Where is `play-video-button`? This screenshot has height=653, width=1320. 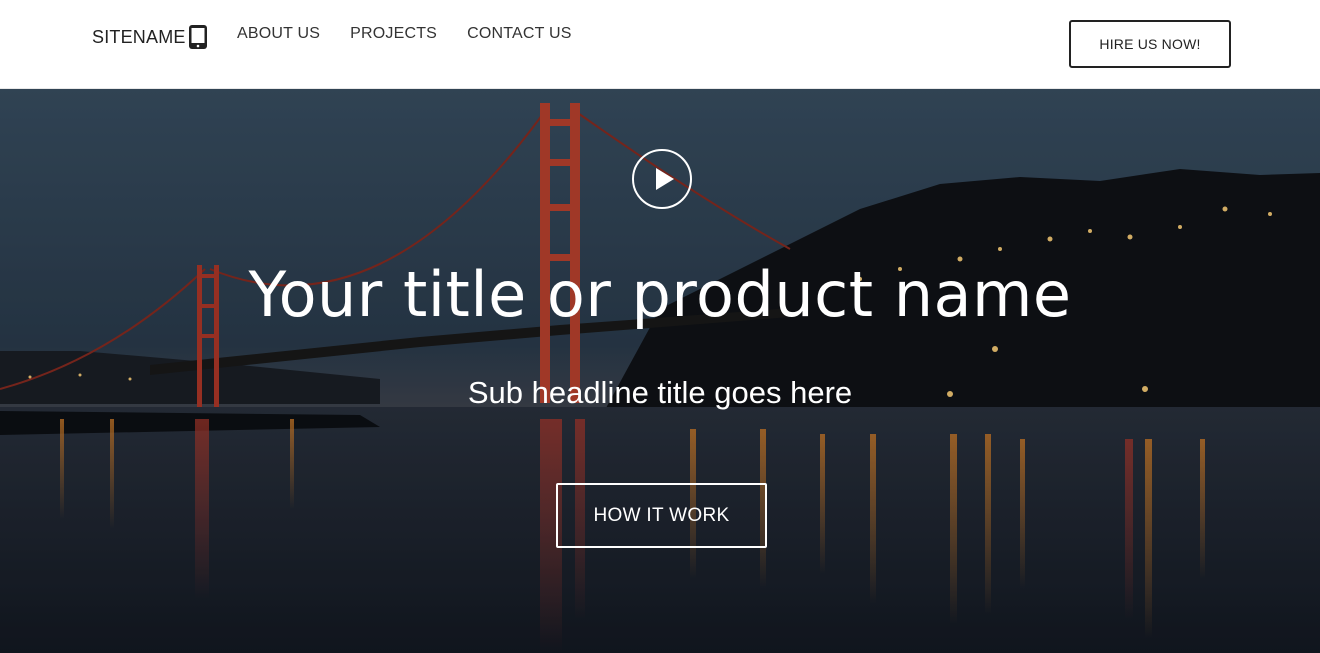 play-video-button is located at coordinates (662, 179).